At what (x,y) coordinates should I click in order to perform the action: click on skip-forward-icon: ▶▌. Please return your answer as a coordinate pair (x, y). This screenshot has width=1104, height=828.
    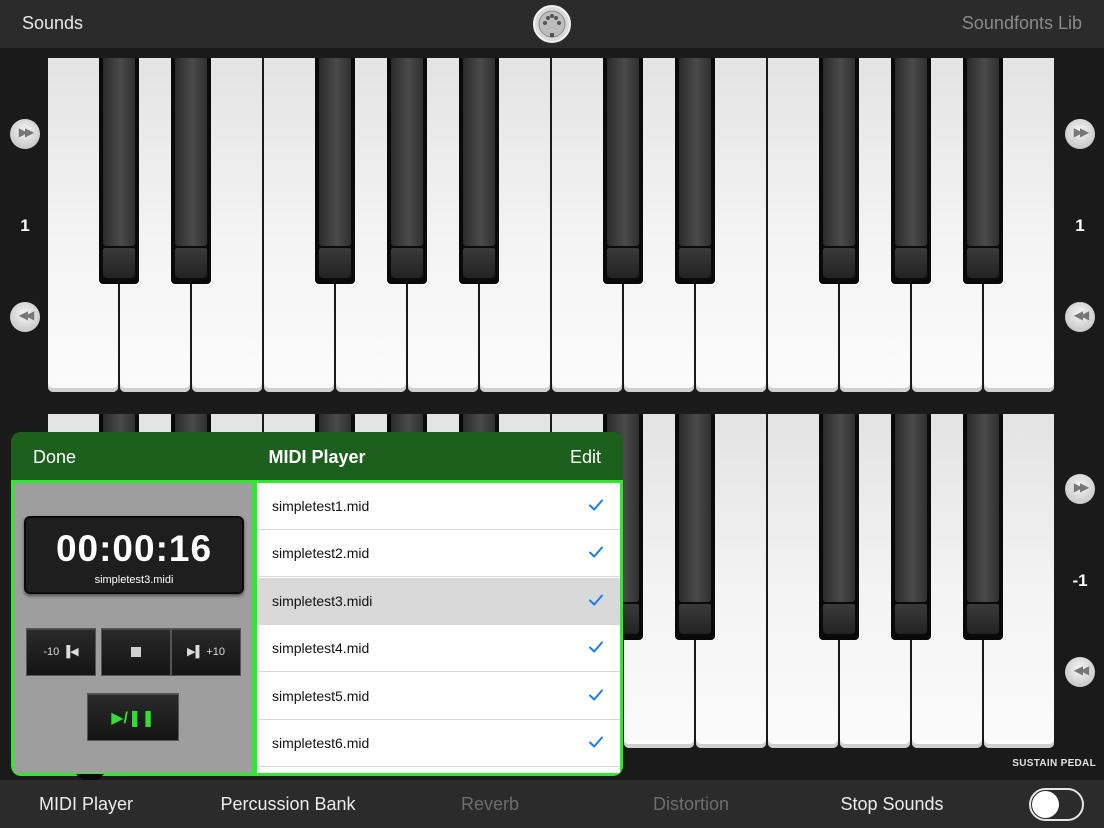
    Looking at the image, I should click on (195, 652).